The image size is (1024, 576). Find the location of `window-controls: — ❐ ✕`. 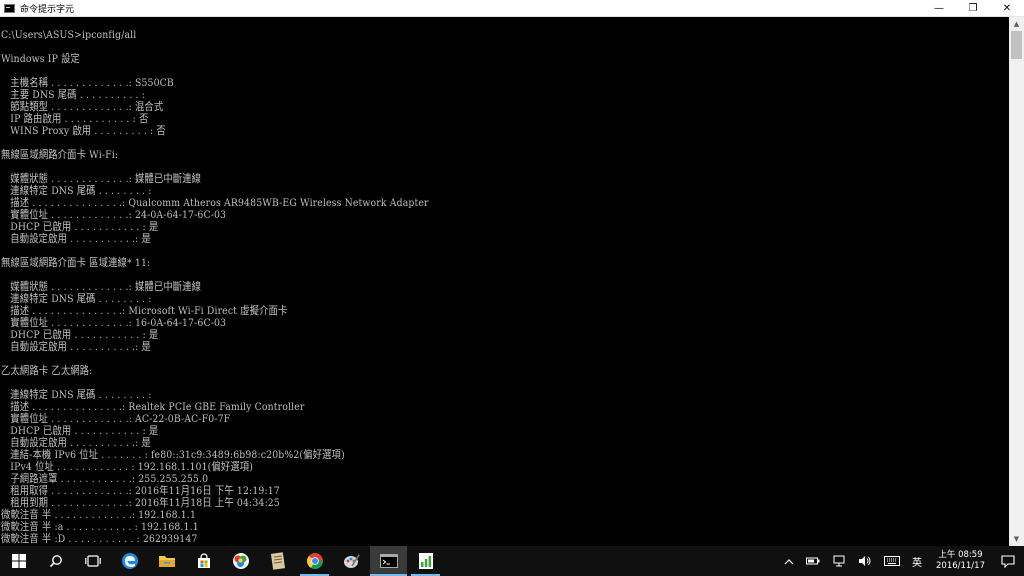

window-controls: — ❐ ✕ is located at coordinates (973, 8).